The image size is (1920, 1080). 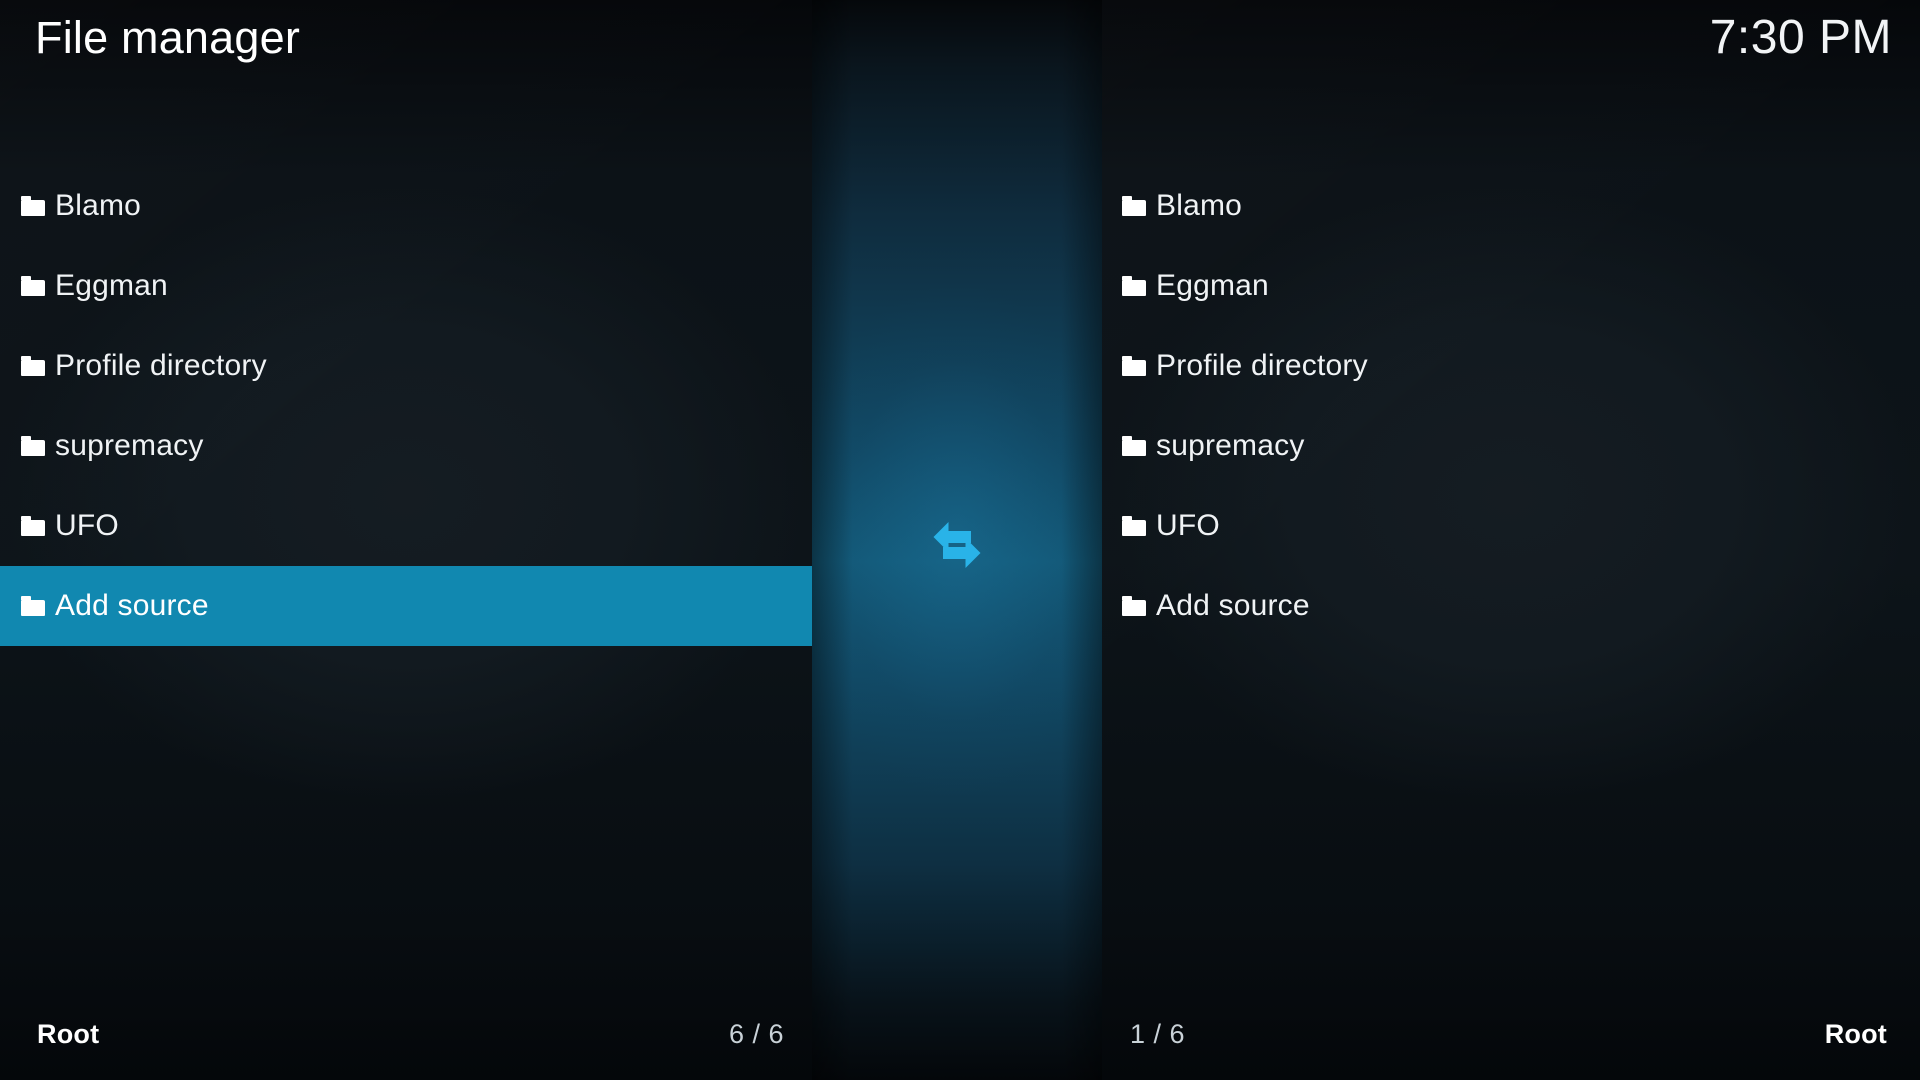 What do you see at coordinates (756, 1033) in the screenshot?
I see `left-footer-item-count: 6 / 6` at bounding box center [756, 1033].